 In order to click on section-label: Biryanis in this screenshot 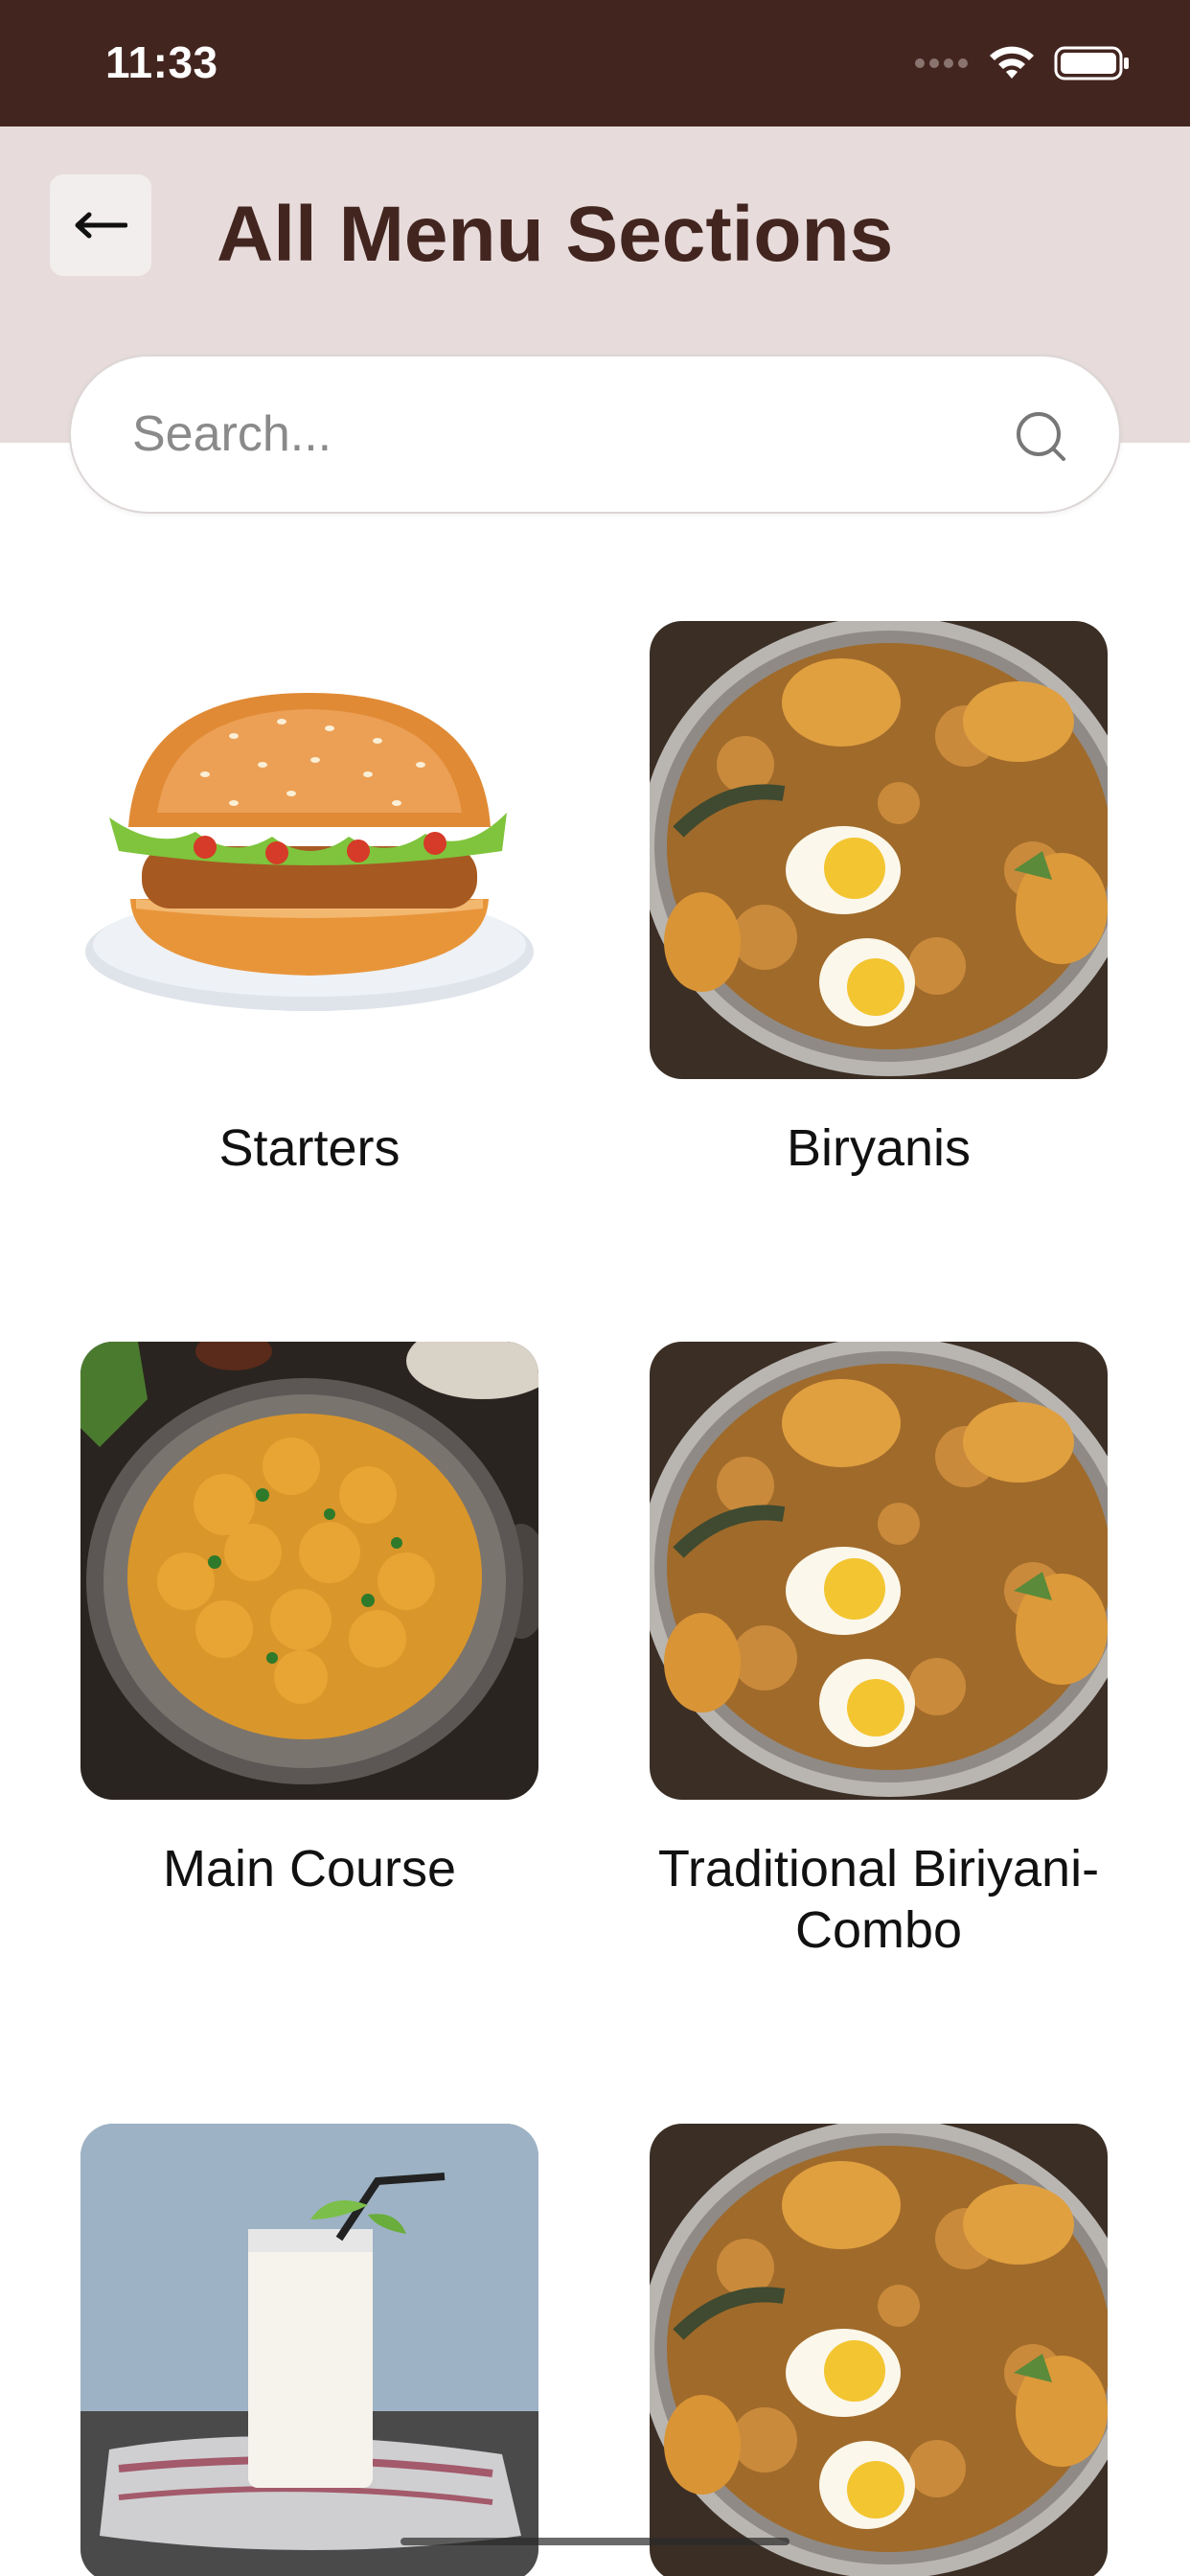, I will do `click(879, 1148)`.